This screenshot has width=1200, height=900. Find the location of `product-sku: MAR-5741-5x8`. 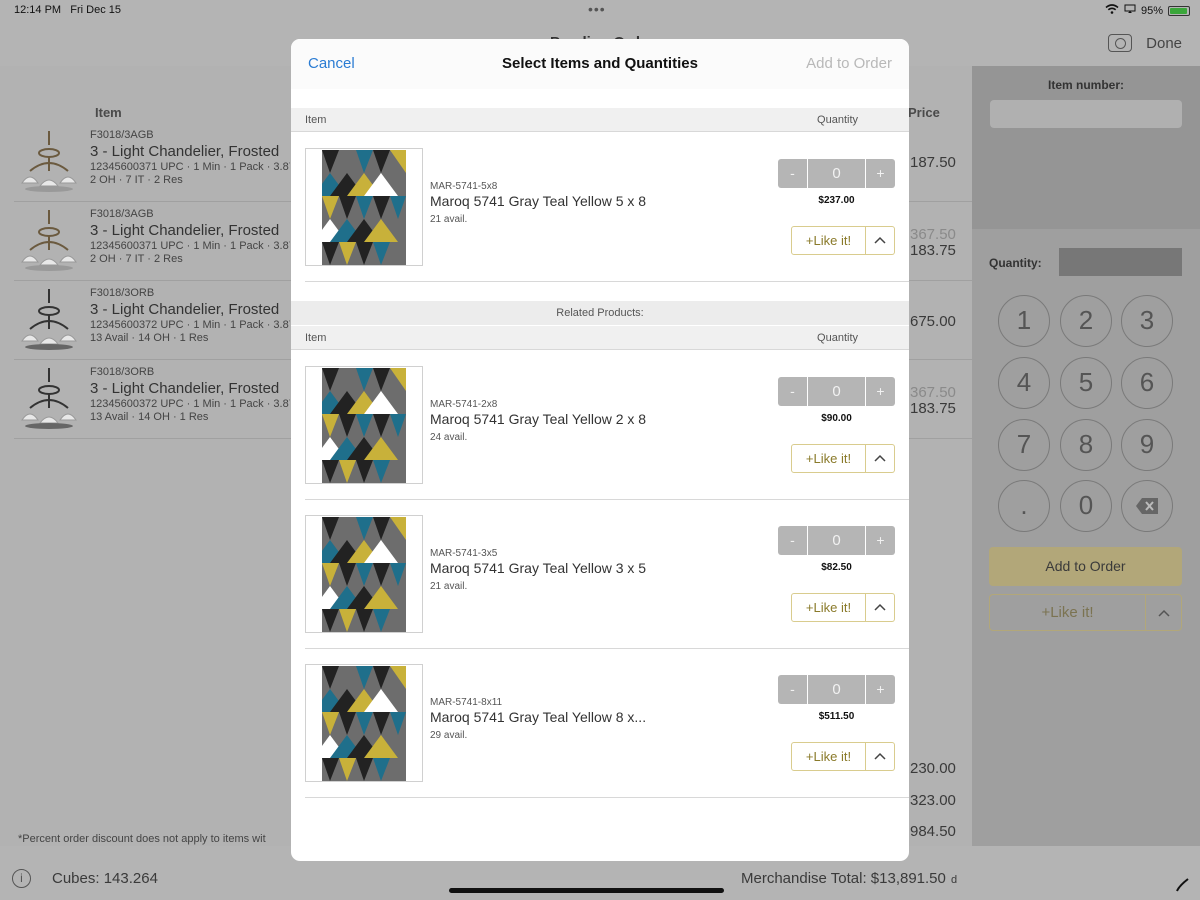

product-sku: MAR-5741-5x8 is located at coordinates (464, 186).